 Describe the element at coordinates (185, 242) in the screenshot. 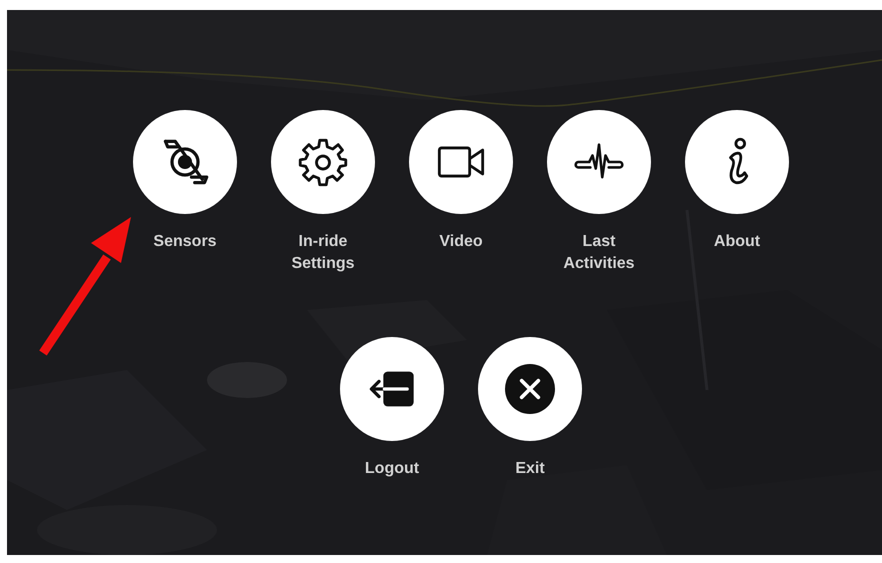

I see `menu-label: Sensors` at that location.